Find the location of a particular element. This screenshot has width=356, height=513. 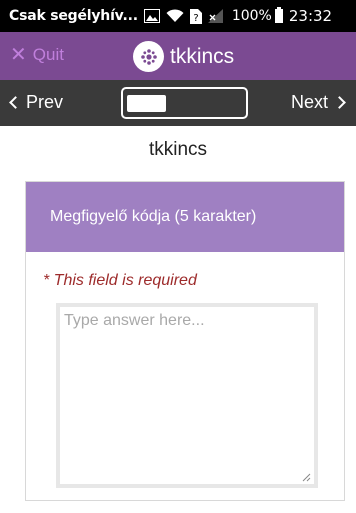

image-icon is located at coordinates (151, 16).